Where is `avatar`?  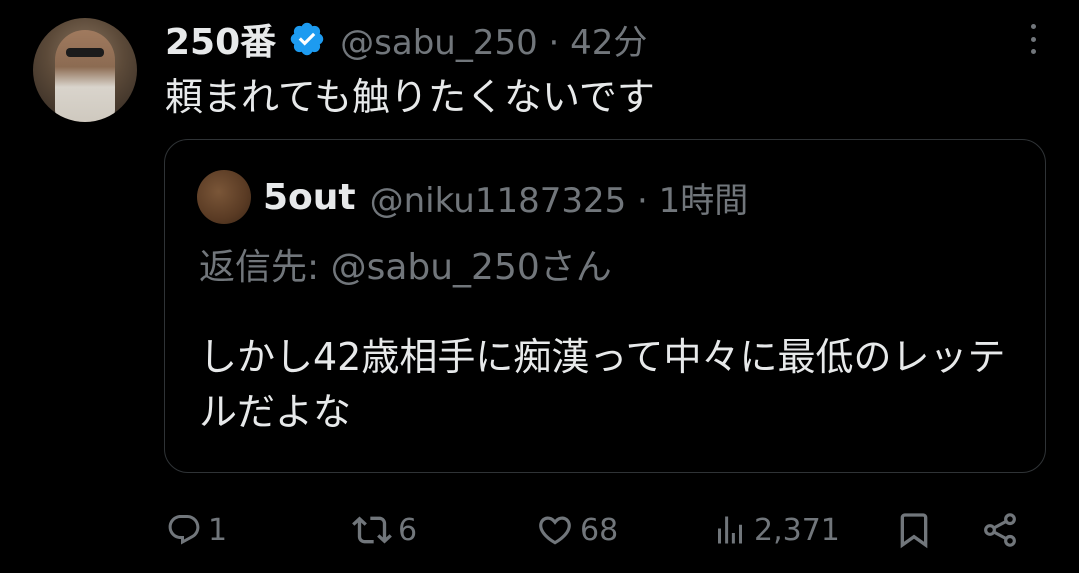
avatar is located at coordinates (85, 70).